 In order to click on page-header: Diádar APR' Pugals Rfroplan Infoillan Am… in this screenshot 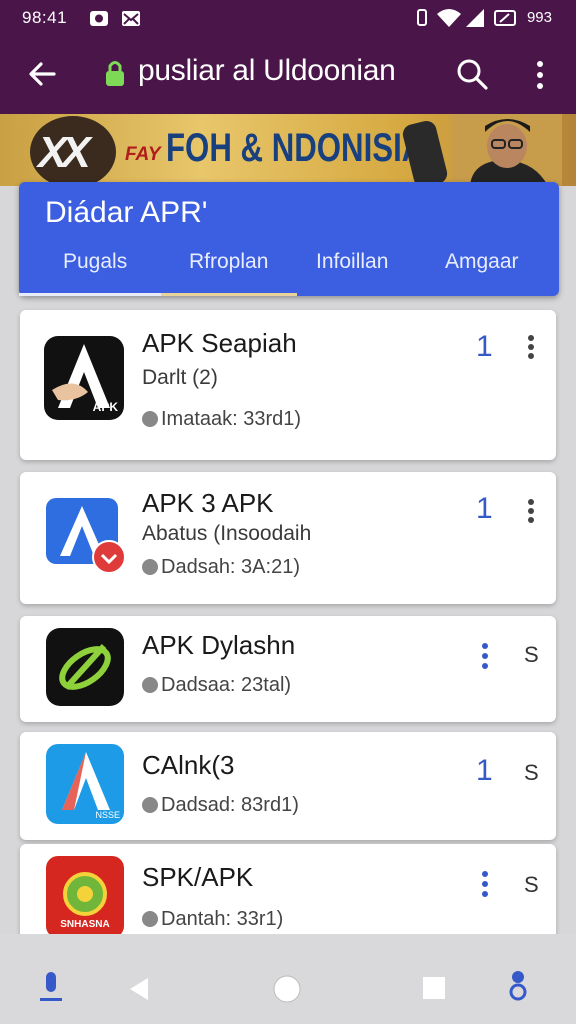, I will do `click(289, 239)`.